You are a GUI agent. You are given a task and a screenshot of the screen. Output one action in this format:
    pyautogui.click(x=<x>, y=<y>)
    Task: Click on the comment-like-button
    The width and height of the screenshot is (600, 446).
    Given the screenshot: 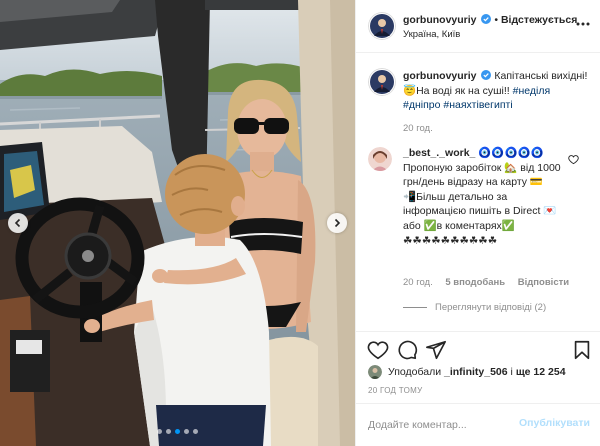 What is the action you would take?
    pyautogui.click(x=573, y=159)
    